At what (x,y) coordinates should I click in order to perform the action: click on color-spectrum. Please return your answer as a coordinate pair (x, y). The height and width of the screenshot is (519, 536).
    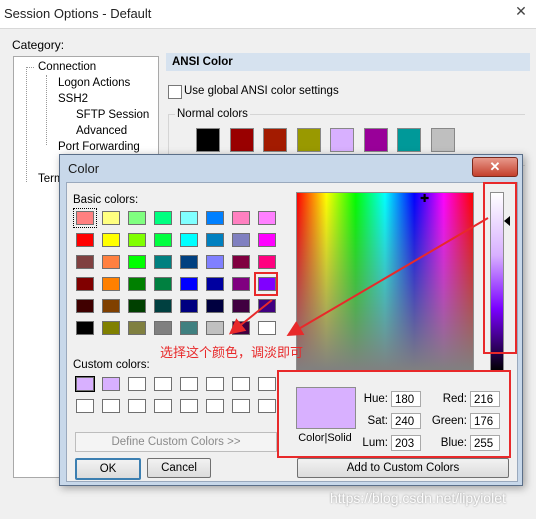
    Looking at the image, I should click on (385, 282).